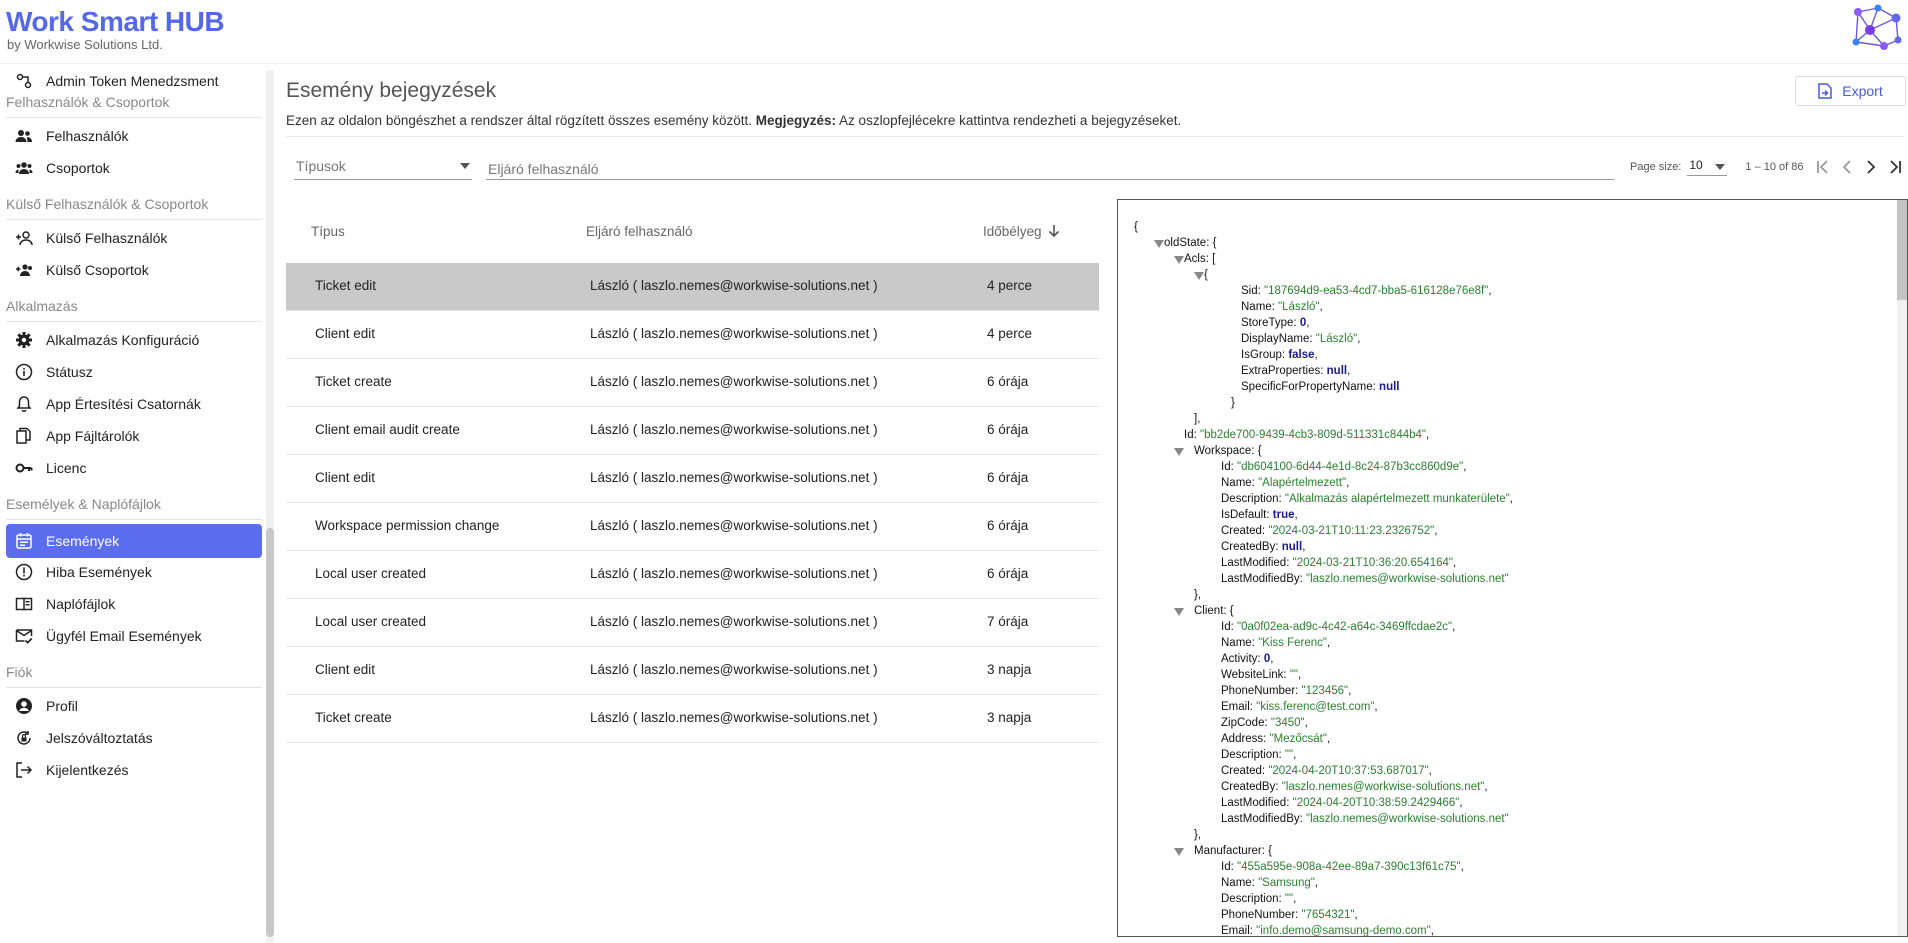 This screenshot has height=943, width=1908. What do you see at coordinates (134, 340) in the screenshot?
I see `sidebar-item-app-config: Alkalmazás Konfiguráció` at bounding box center [134, 340].